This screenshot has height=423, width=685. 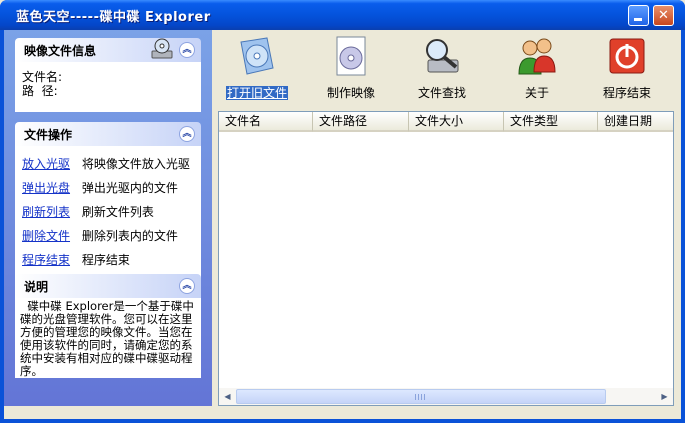 I want to click on open-file-button: 打开旧文件, so click(x=257, y=69).